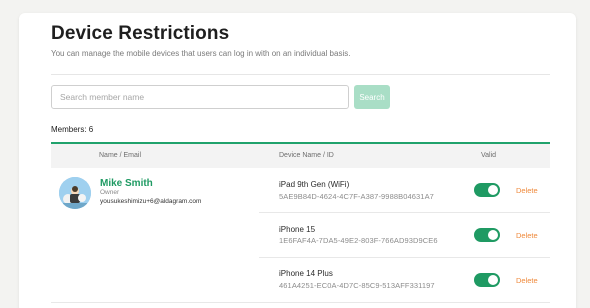 Image resolution: width=590 pixels, height=308 pixels. I want to click on device-name: iPhone 15, so click(297, 229).